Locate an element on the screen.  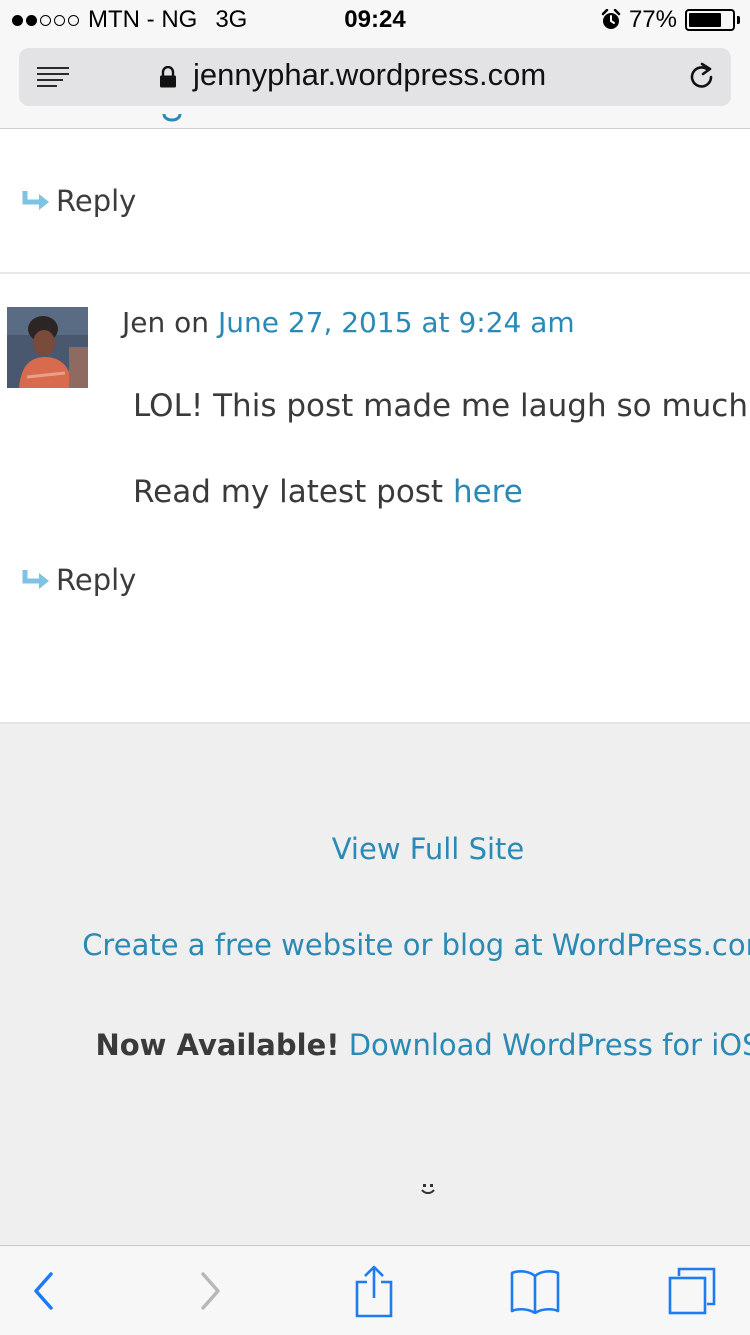
back-button is located at coordinates (43, 1290).